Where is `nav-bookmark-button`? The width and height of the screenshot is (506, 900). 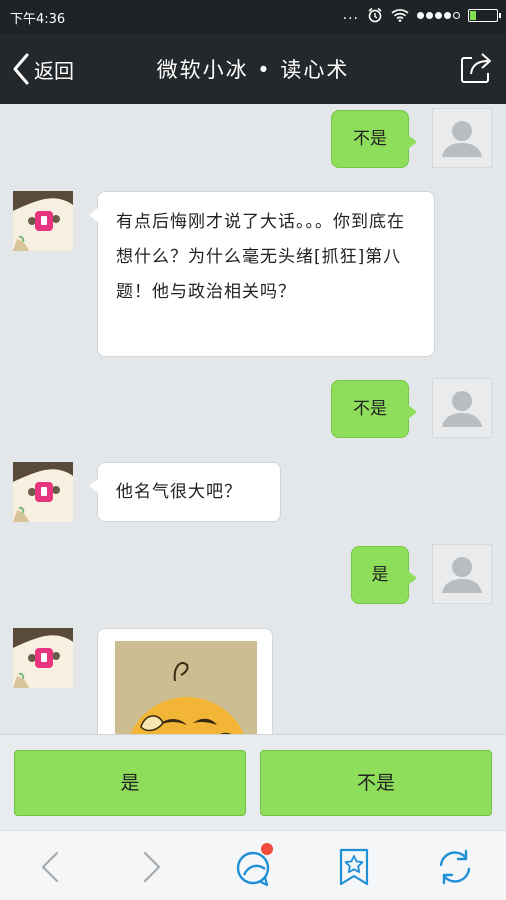 nav-bookmark-button is located at coordinates (354, 867).